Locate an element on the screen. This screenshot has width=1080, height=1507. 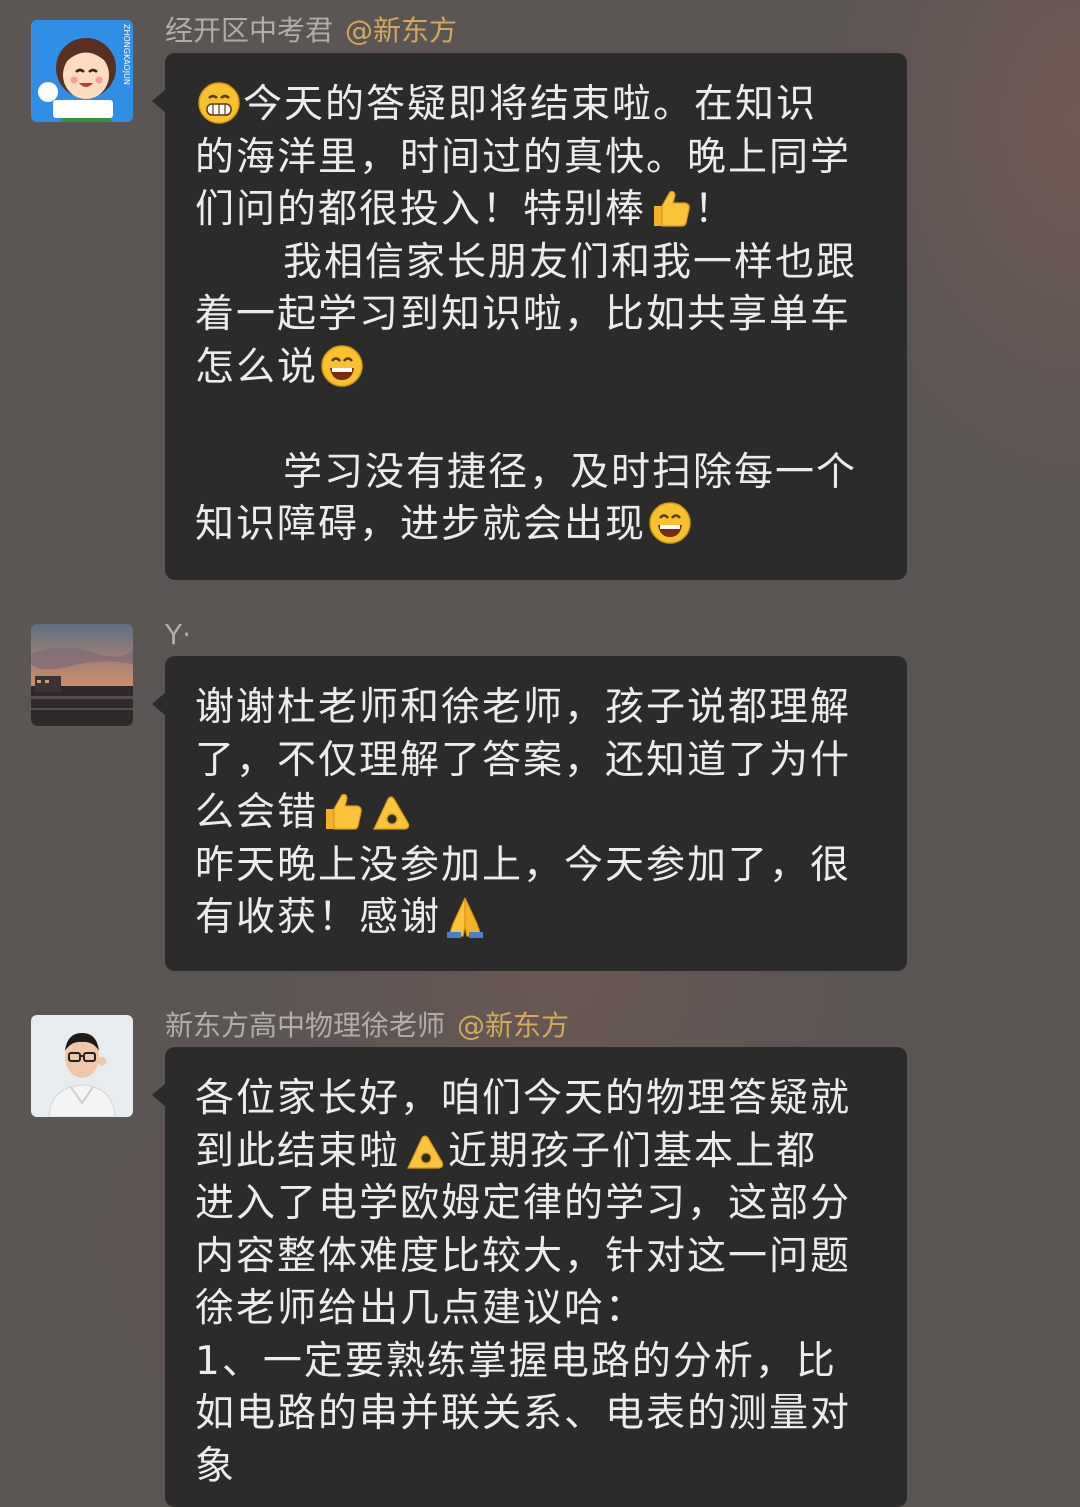
message-line: 内容整体难度比较大，针对这一问题 is located at coordinates (523, 1256).